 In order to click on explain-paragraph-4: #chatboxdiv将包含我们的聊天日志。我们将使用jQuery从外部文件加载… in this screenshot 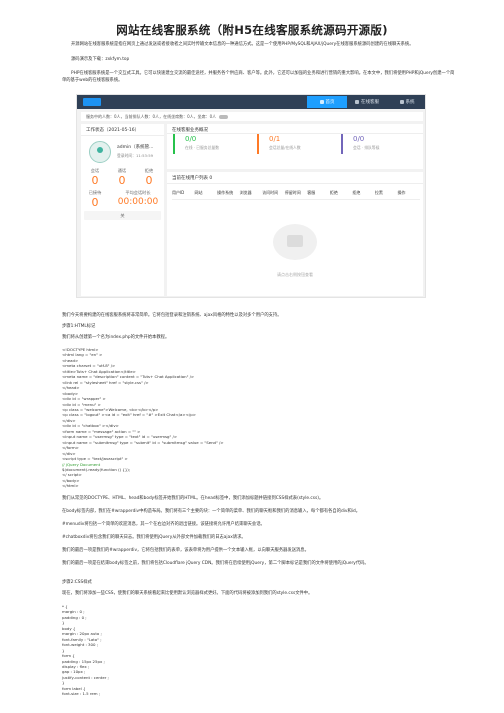, I will do `click(154, 537)`.